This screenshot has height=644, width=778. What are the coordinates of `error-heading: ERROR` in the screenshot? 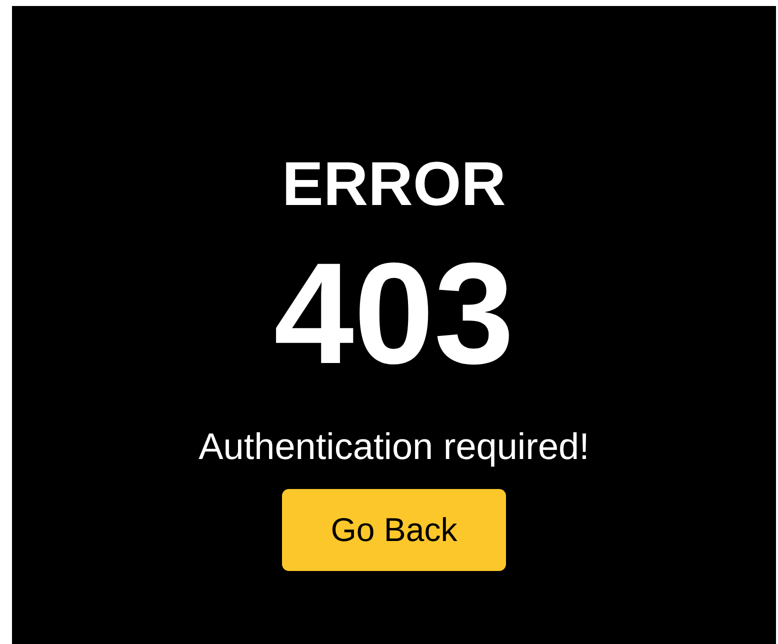 It's located at (394, 185).